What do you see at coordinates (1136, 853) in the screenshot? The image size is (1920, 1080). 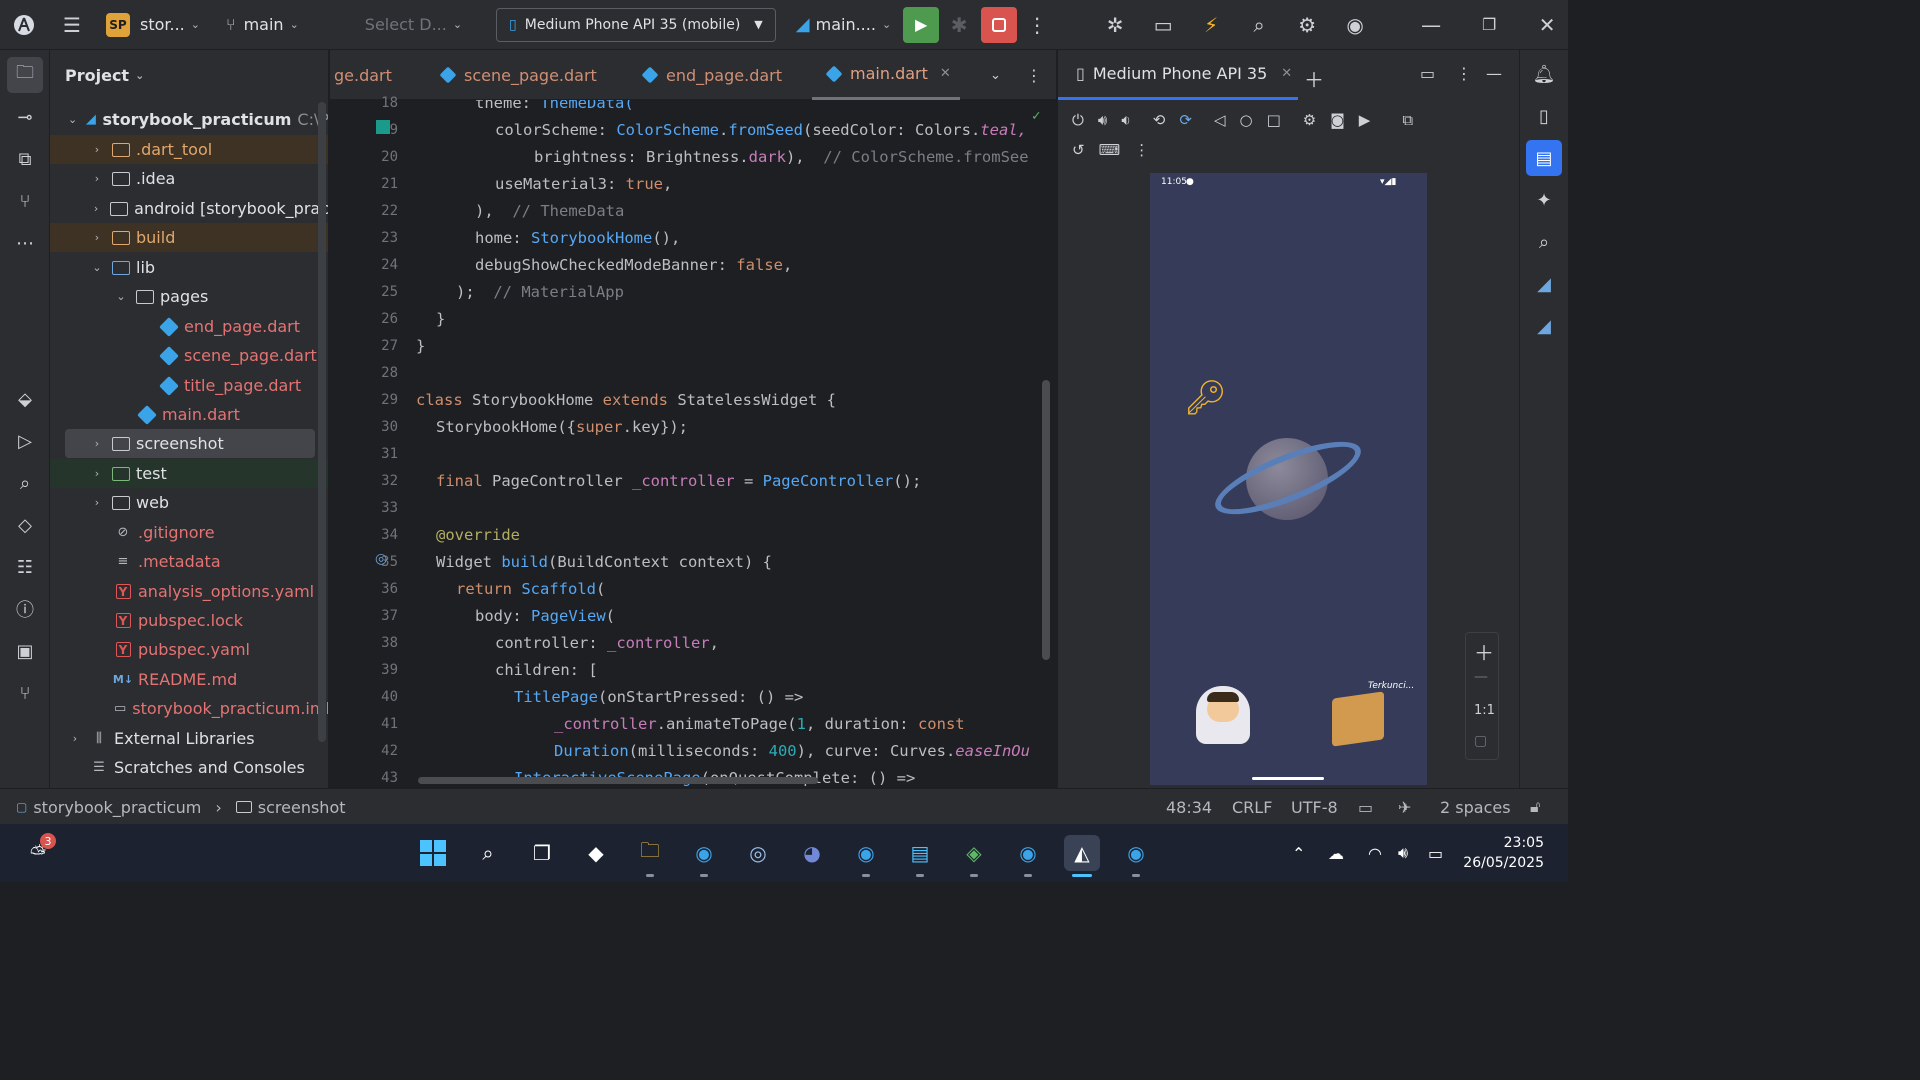 I see `edge-beta-icon: ◉` at bounding box center [1136, 853].